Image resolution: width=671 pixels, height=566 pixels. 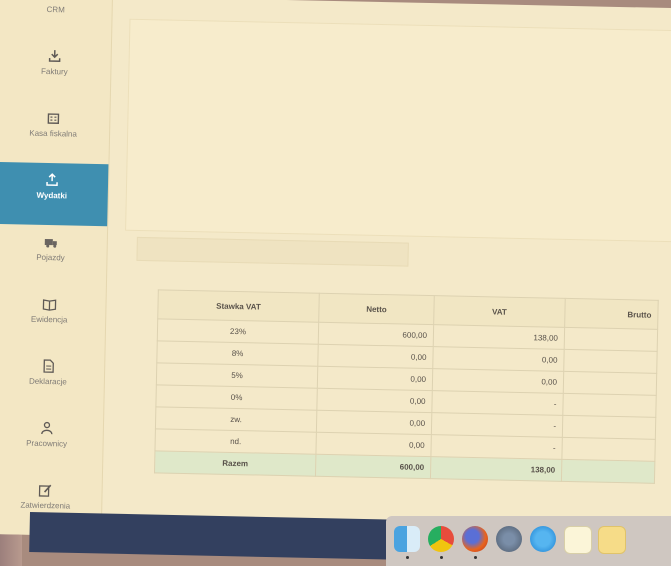 What do you see at coordinates (509, 539) in the screenshot?
I see `launchpad-icon` at bounding box center [509, 539].